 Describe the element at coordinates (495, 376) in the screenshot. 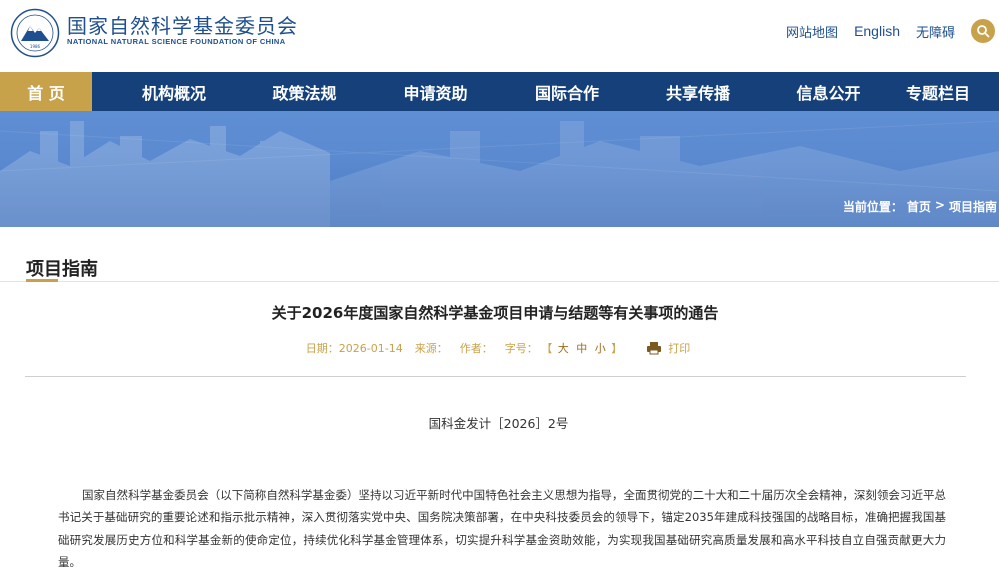

I see `article-divider` at that location.